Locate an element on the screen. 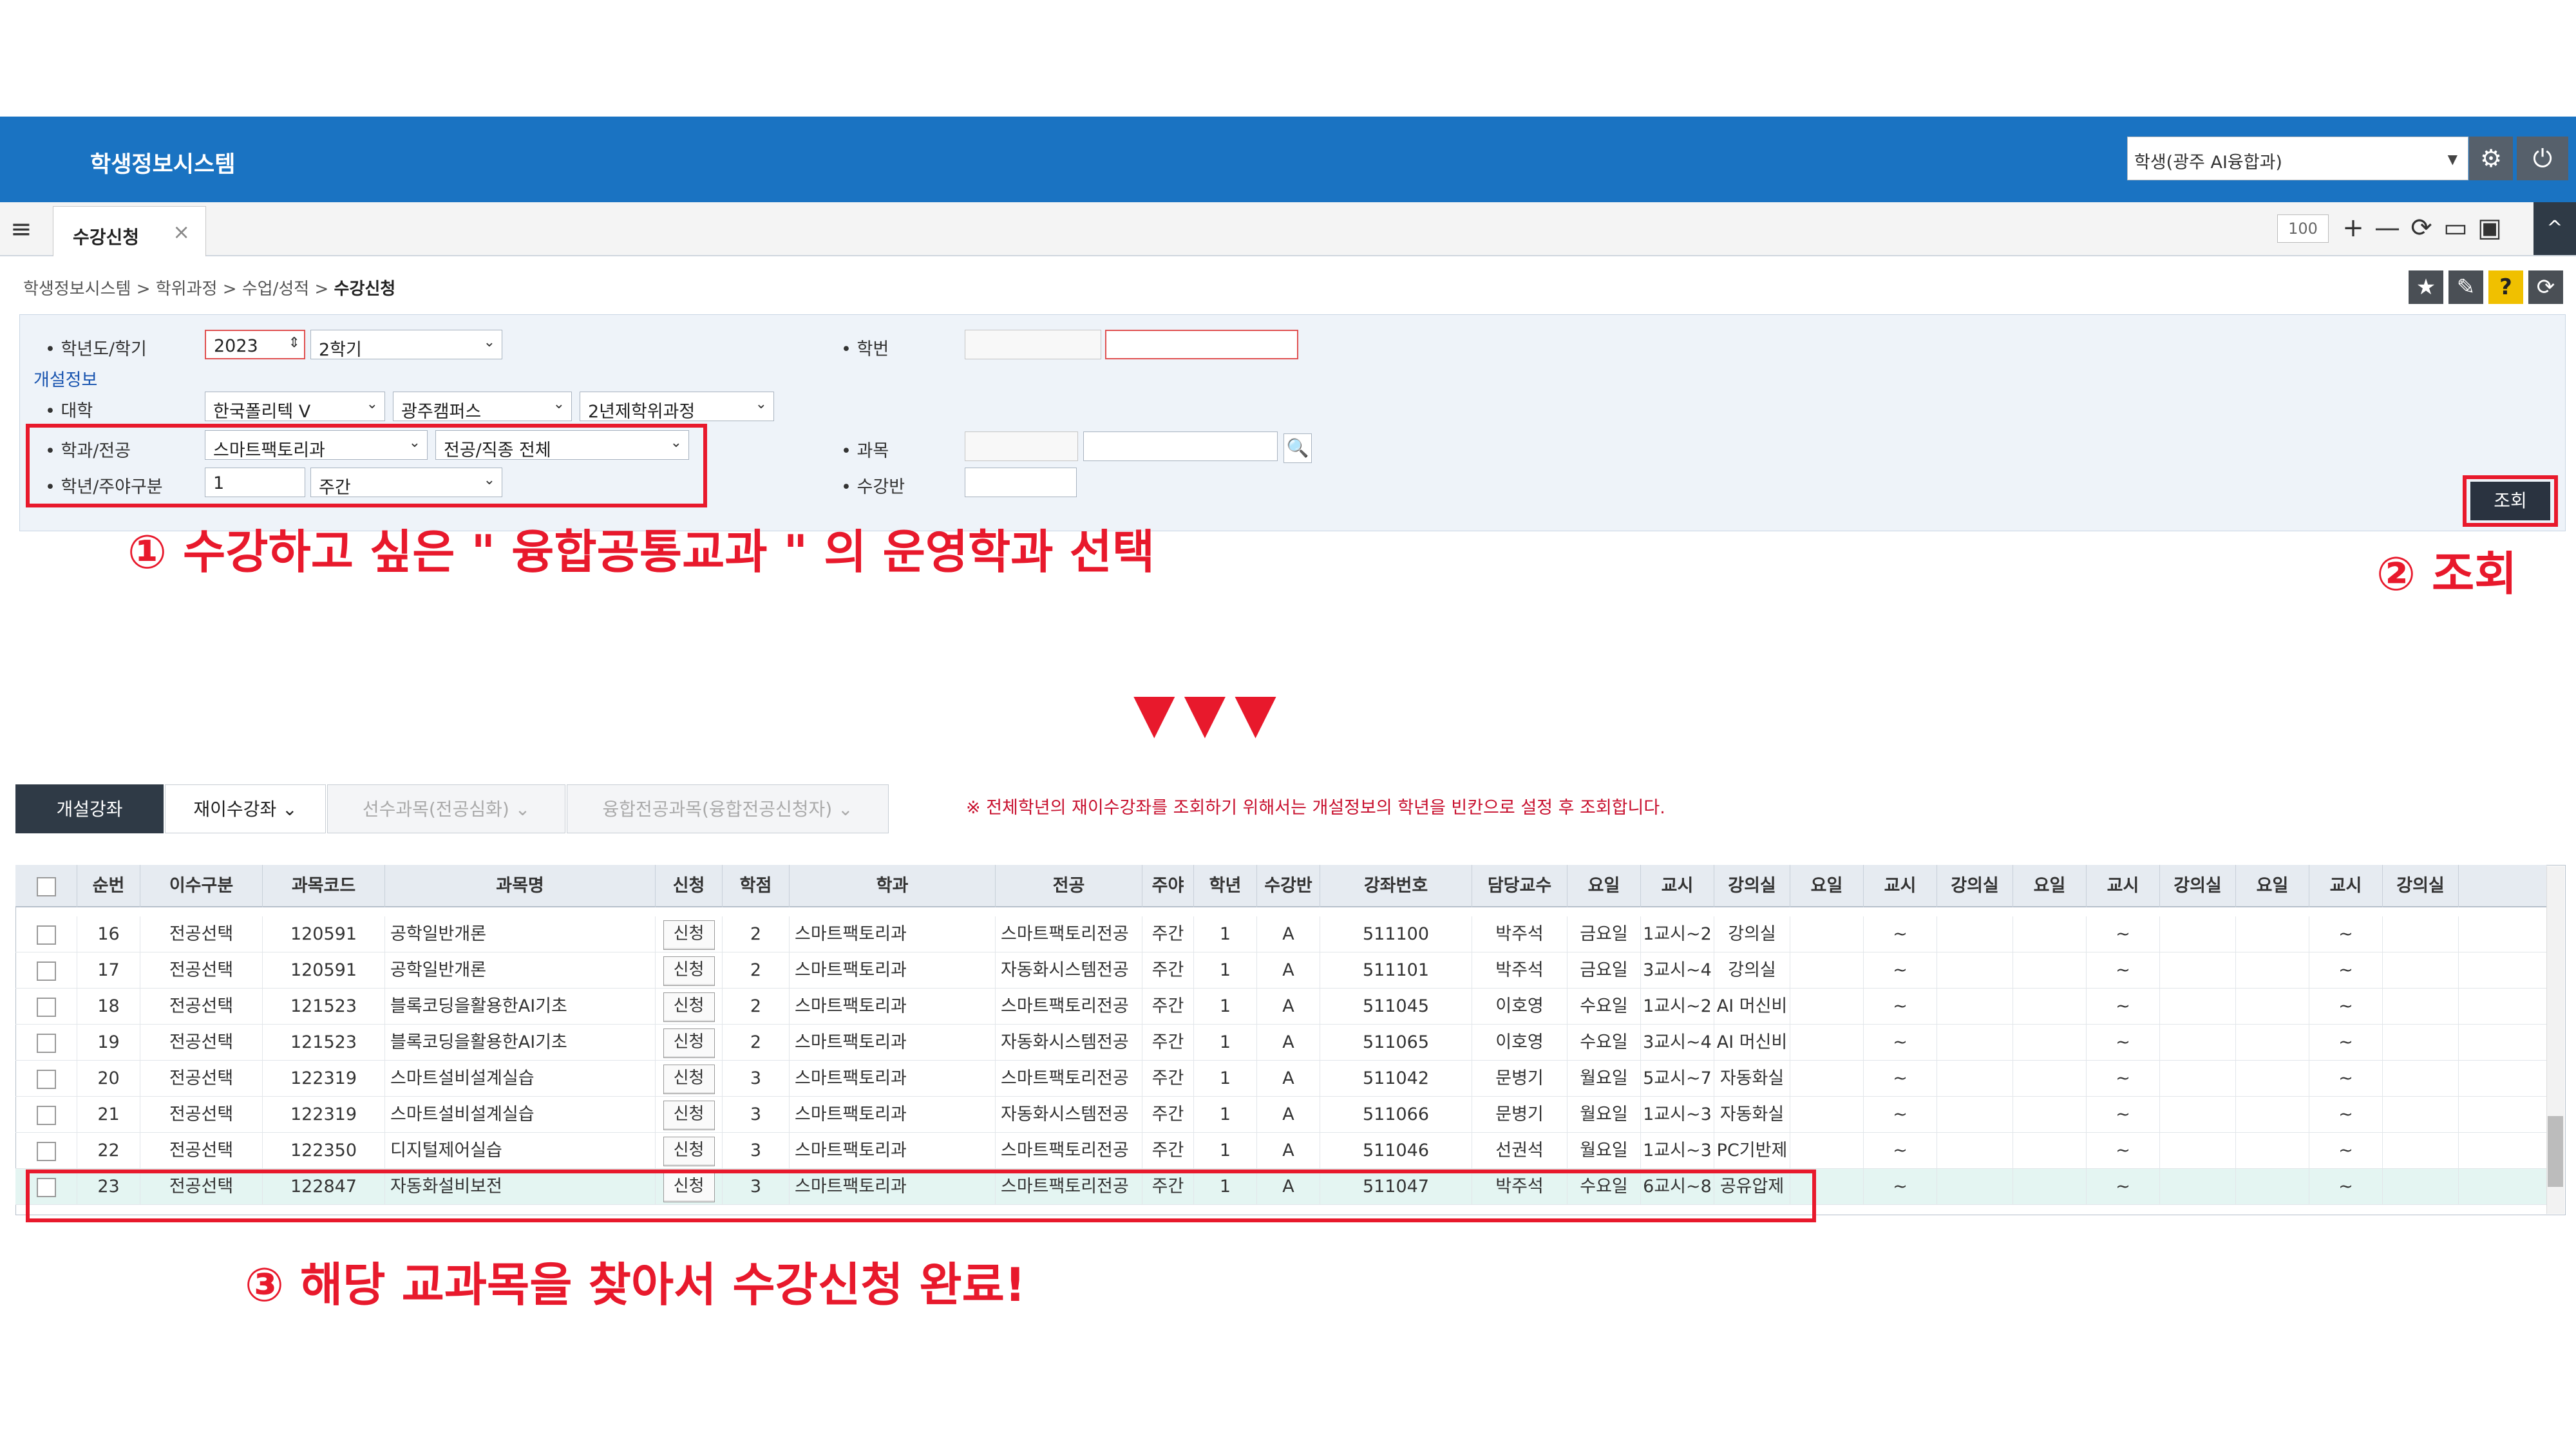 This screenshot has width=2576, height=1449. cell-day1: 금요일 is located at coordinates (1604, 934).